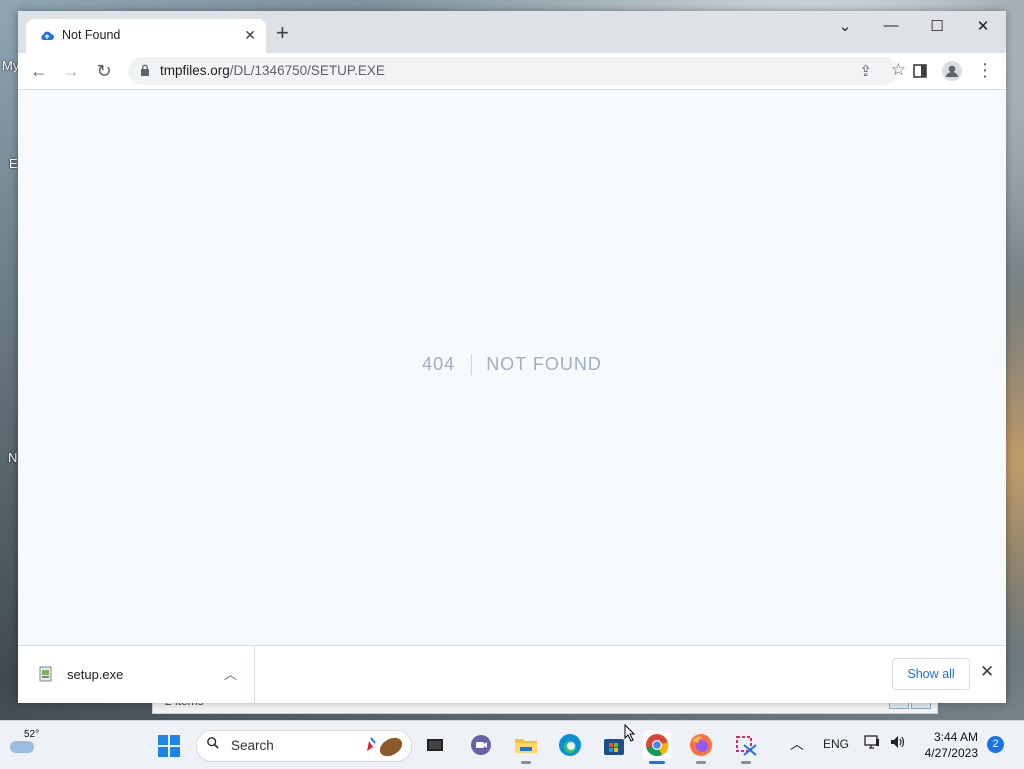 Image resolution: width=1024 pixels, height=769 pixels. What do you see at coordinates (169, 746) in the screenshot?
I see `windows-start-icon` at bounding box center [169, 746].